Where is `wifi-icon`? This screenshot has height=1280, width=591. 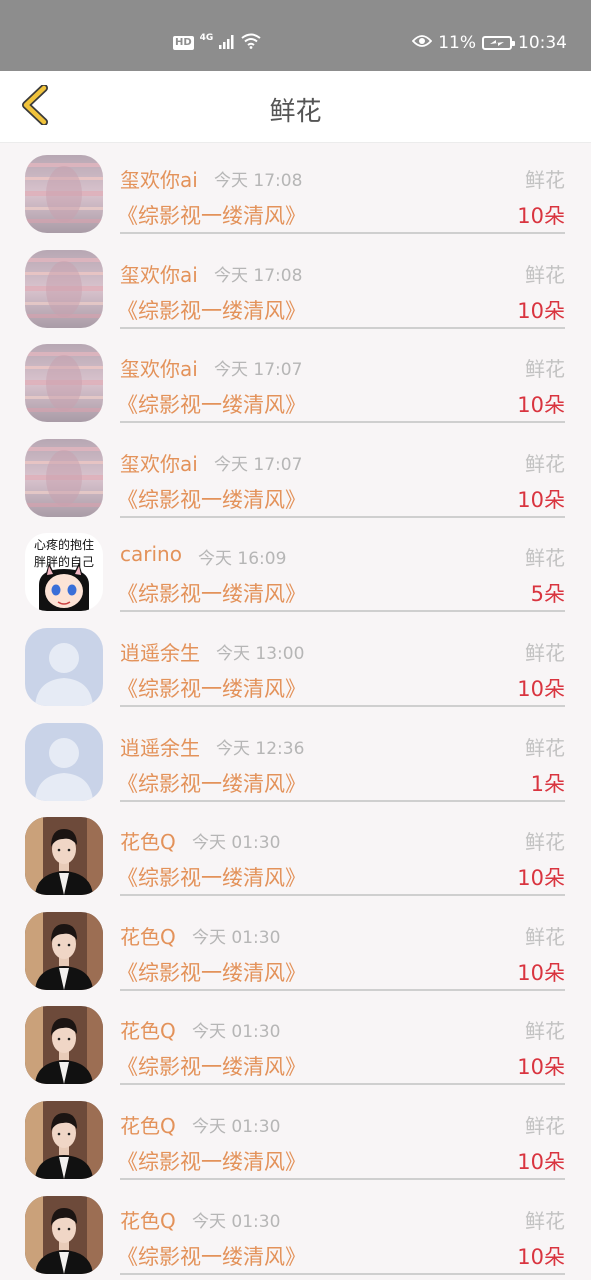
wifi-icon is located at coordinates (251, 43).